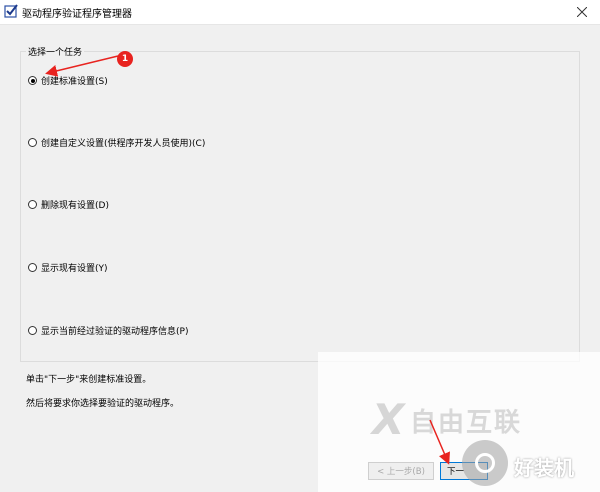 This screenshot has width=600, height=492. What do you see at coordinates (544, 468) in the screenshot?
I see `watermark-brand-text-2: 好装机` at bounding box center [544, 468].